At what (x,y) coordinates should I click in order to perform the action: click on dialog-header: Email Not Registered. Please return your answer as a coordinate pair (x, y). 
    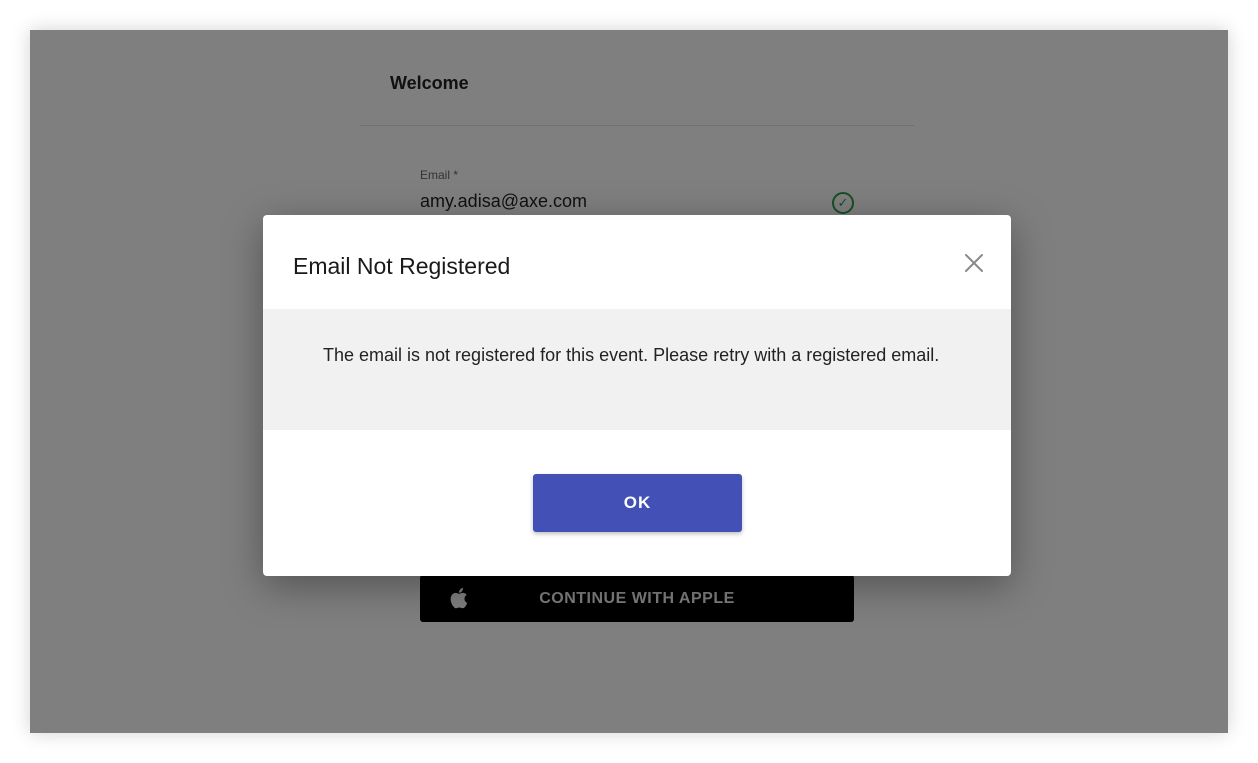
    Looking at the image, I should click on (637, 262).